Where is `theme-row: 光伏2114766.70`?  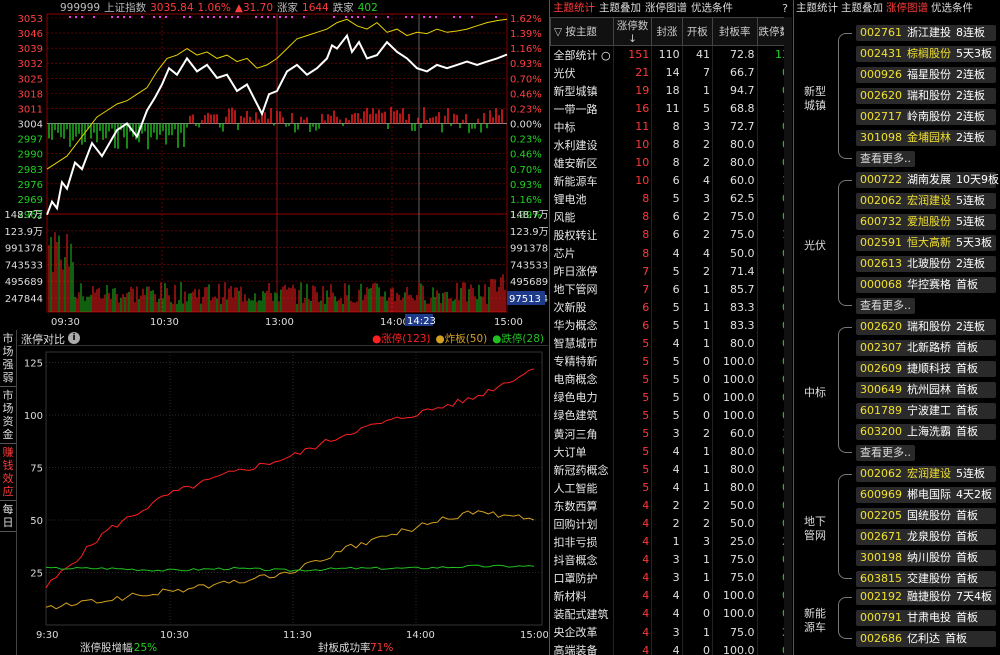
theme-row: 光伏2114766.70 is located at coordinates (671, 72).